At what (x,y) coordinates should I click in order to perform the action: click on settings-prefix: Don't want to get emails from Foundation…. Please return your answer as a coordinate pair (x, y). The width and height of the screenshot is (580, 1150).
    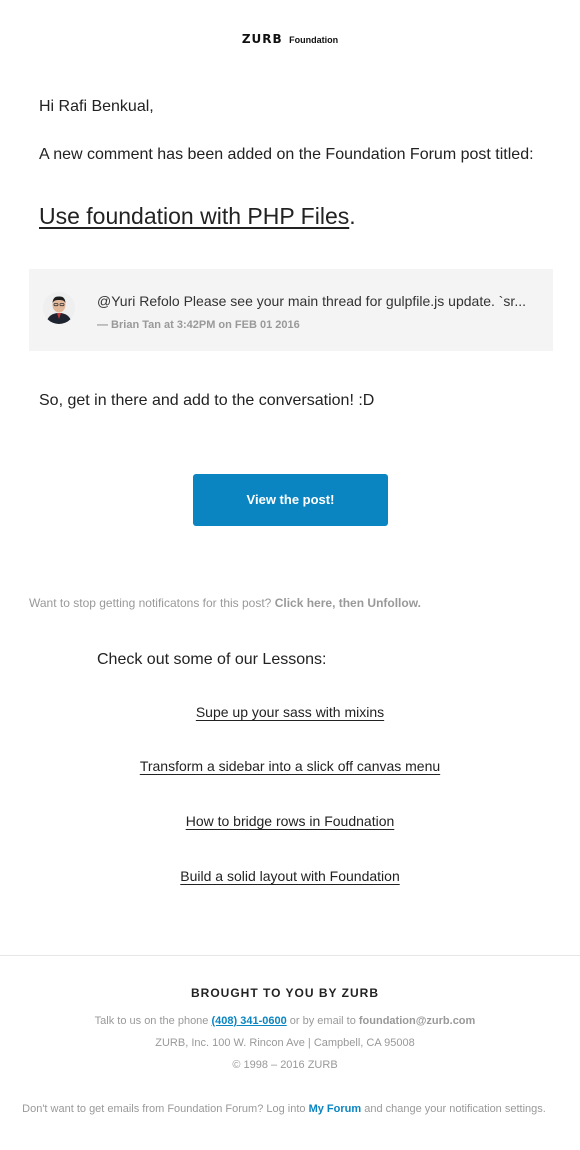
    Looking at the image, I should click on (164, 1109).